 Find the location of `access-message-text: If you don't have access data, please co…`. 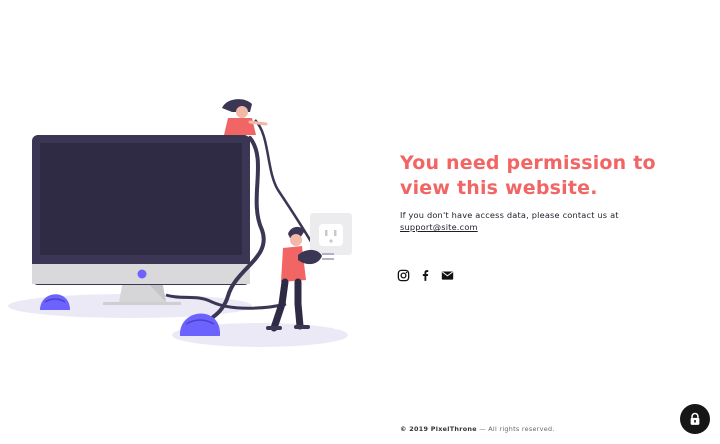

access-message-text: If you don't have access data, please co… is located at coordinates (509, 215).